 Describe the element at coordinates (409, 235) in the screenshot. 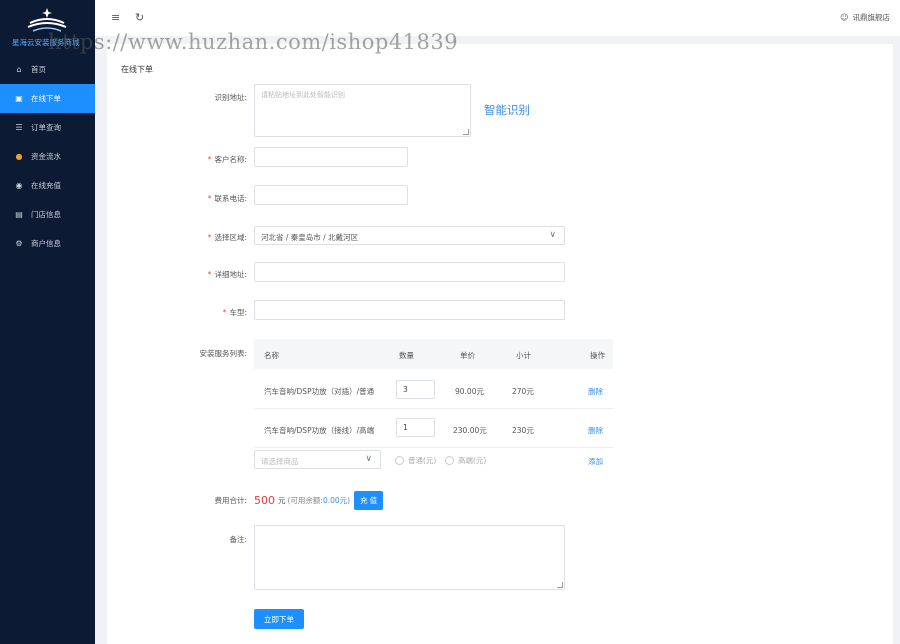

I see `region-select: 河北省 / 秦皇岛市 / 北戴河区 ∨` at that location.